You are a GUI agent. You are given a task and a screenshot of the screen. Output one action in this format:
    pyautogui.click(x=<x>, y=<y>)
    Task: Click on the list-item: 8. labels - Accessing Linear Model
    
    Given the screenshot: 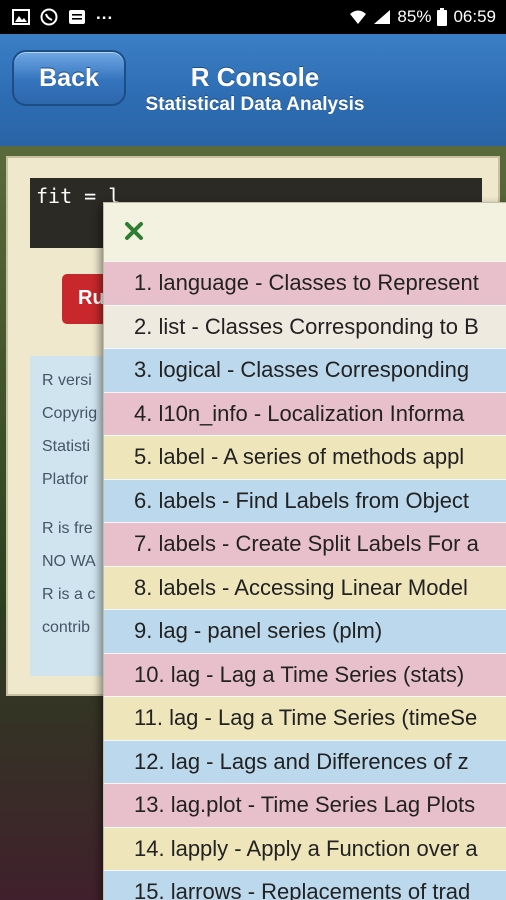 What is the action you would take?
    pyautogui.click(x=305, y=587)
    